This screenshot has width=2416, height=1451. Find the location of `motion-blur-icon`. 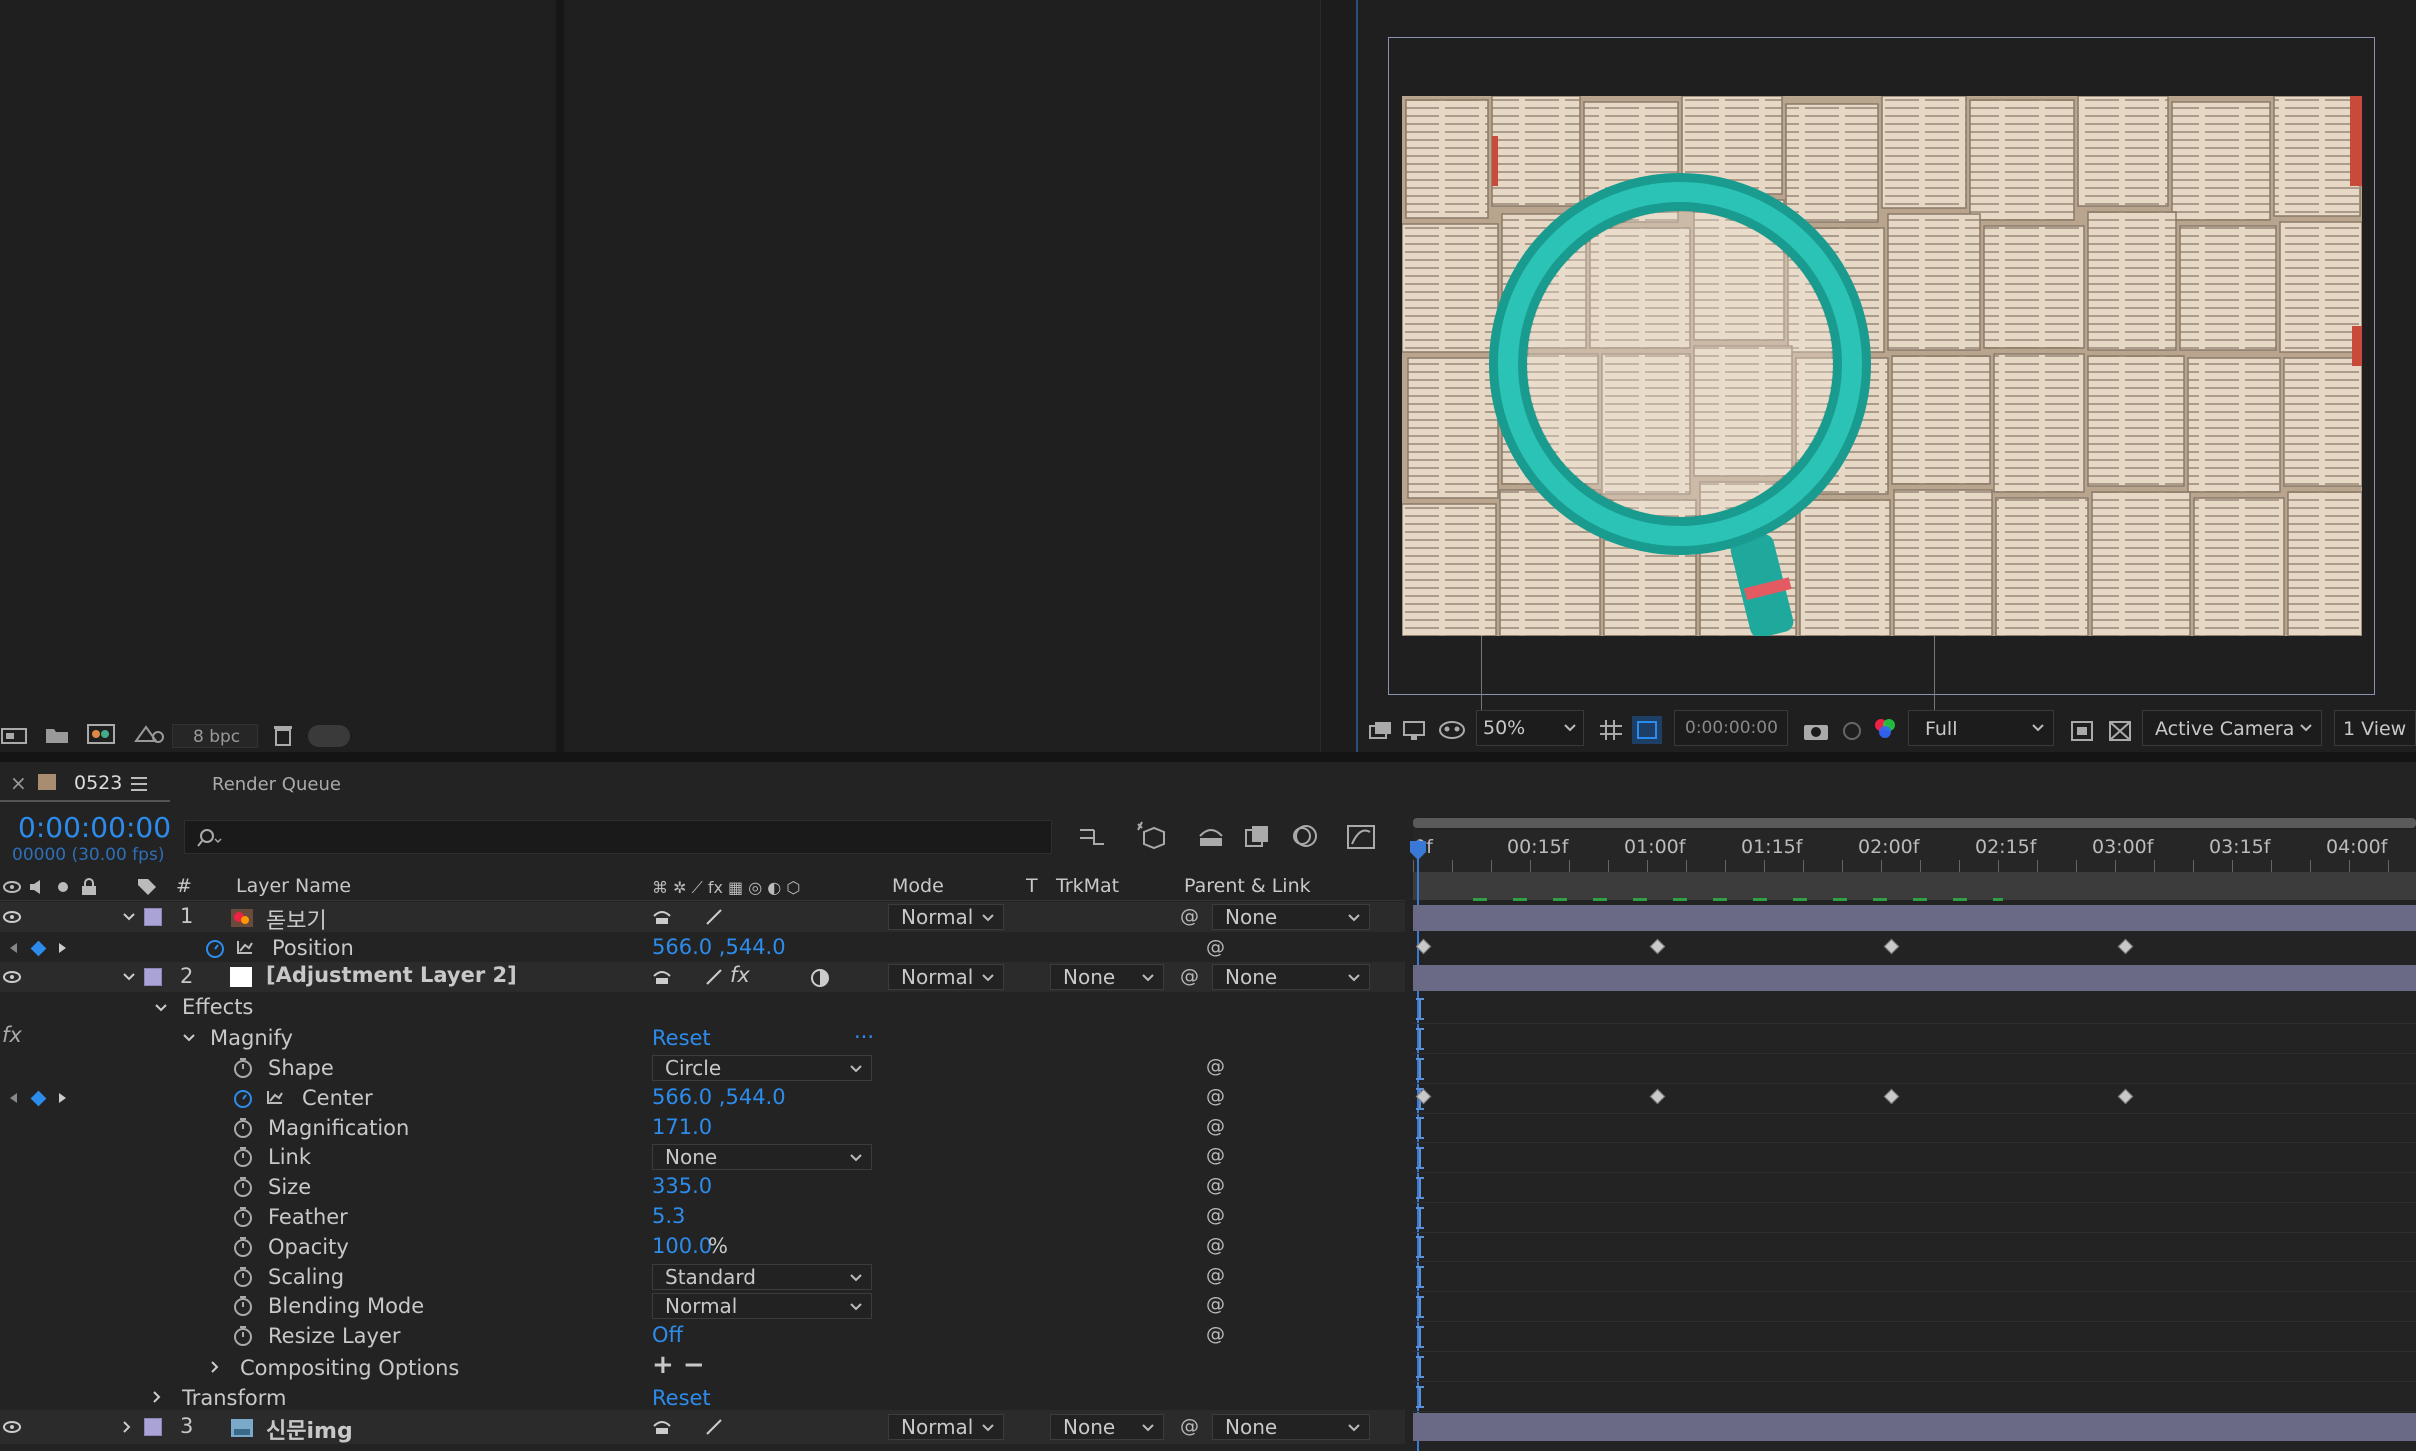

motion-blur-icon is located at coordinates (1305, 836).